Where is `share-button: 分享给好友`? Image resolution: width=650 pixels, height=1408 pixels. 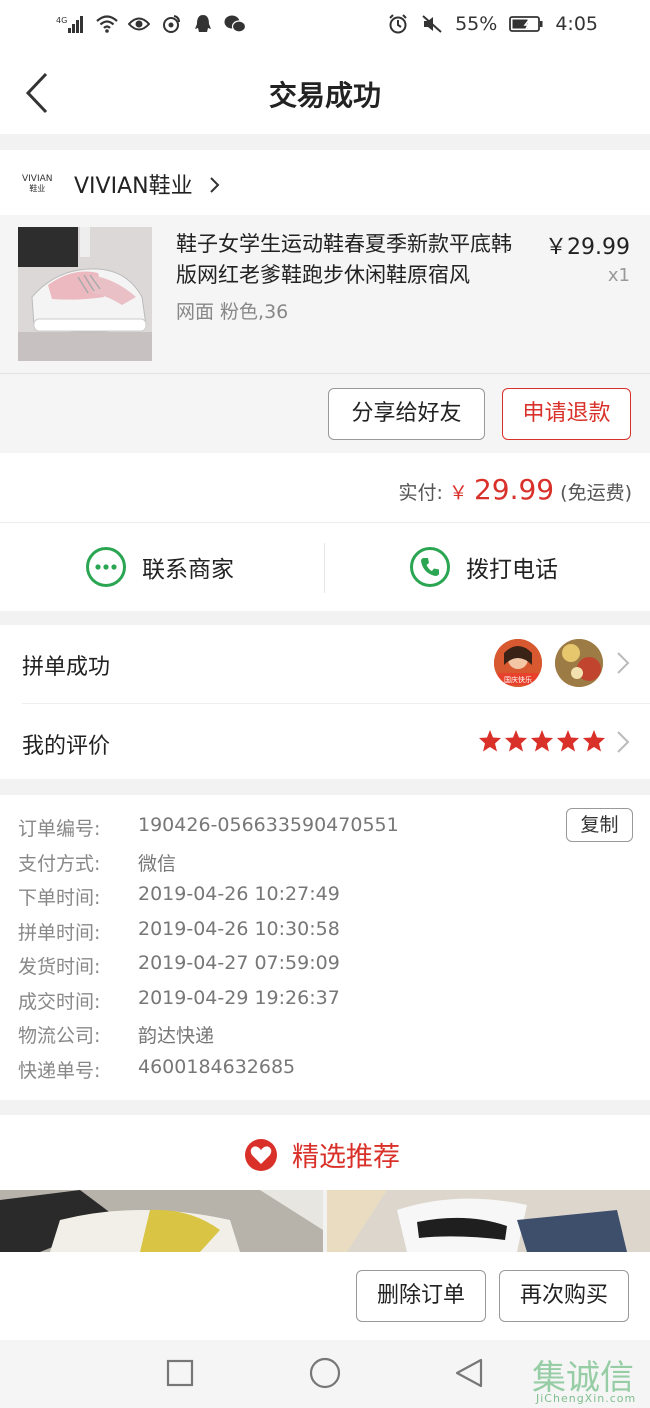
share-button: 分享给好友 is located at coordinates (406, 414).